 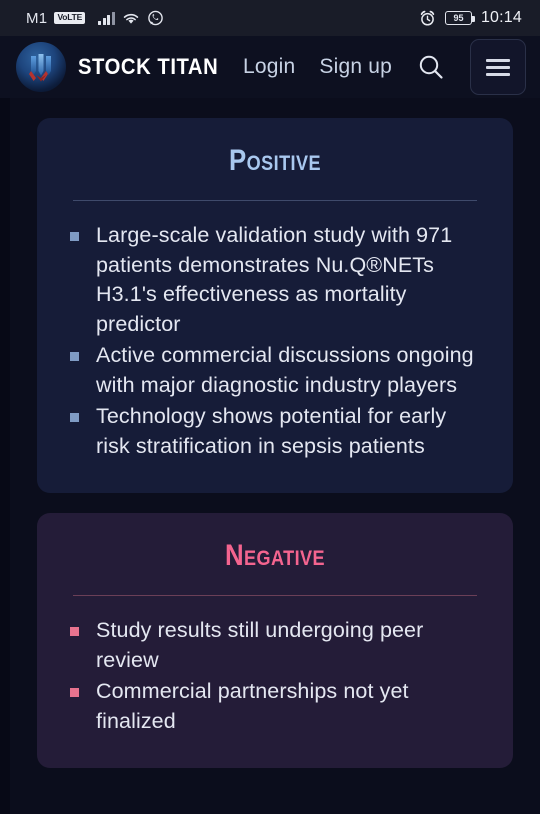 I want to click on status-bar-right: 95 10:14, so click(x=470, y=18).